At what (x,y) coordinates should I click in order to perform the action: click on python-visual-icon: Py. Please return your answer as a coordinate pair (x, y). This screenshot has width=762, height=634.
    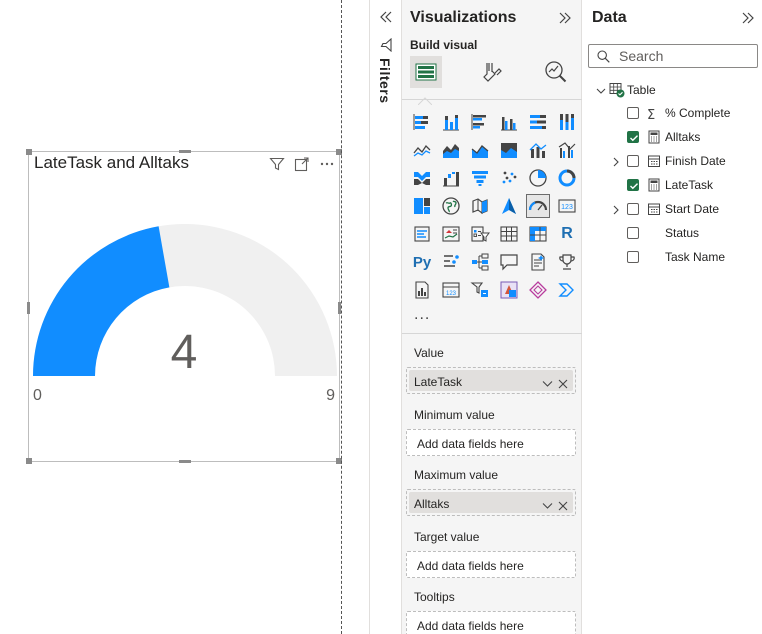
    Looking at the image, I should click on (422, 262).